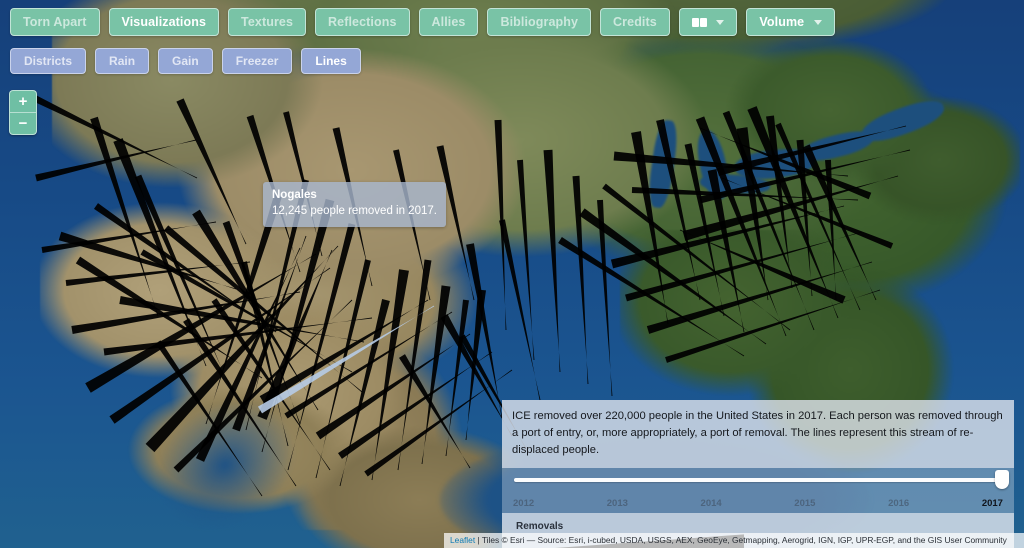 This screenshot has height=548, width=1024. What do you see at coordinates (635, 22) in the screenshot?
I see `nav-item-credits: Credits` at bounding box center [635, 22].